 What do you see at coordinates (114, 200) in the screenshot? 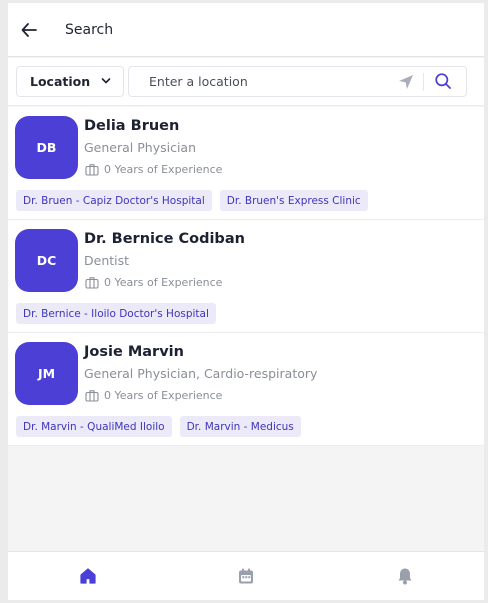
I see `clinic-chip: Dr. Bruen - Capiz Doctor's Hospital` at bounding box center [114, 200].